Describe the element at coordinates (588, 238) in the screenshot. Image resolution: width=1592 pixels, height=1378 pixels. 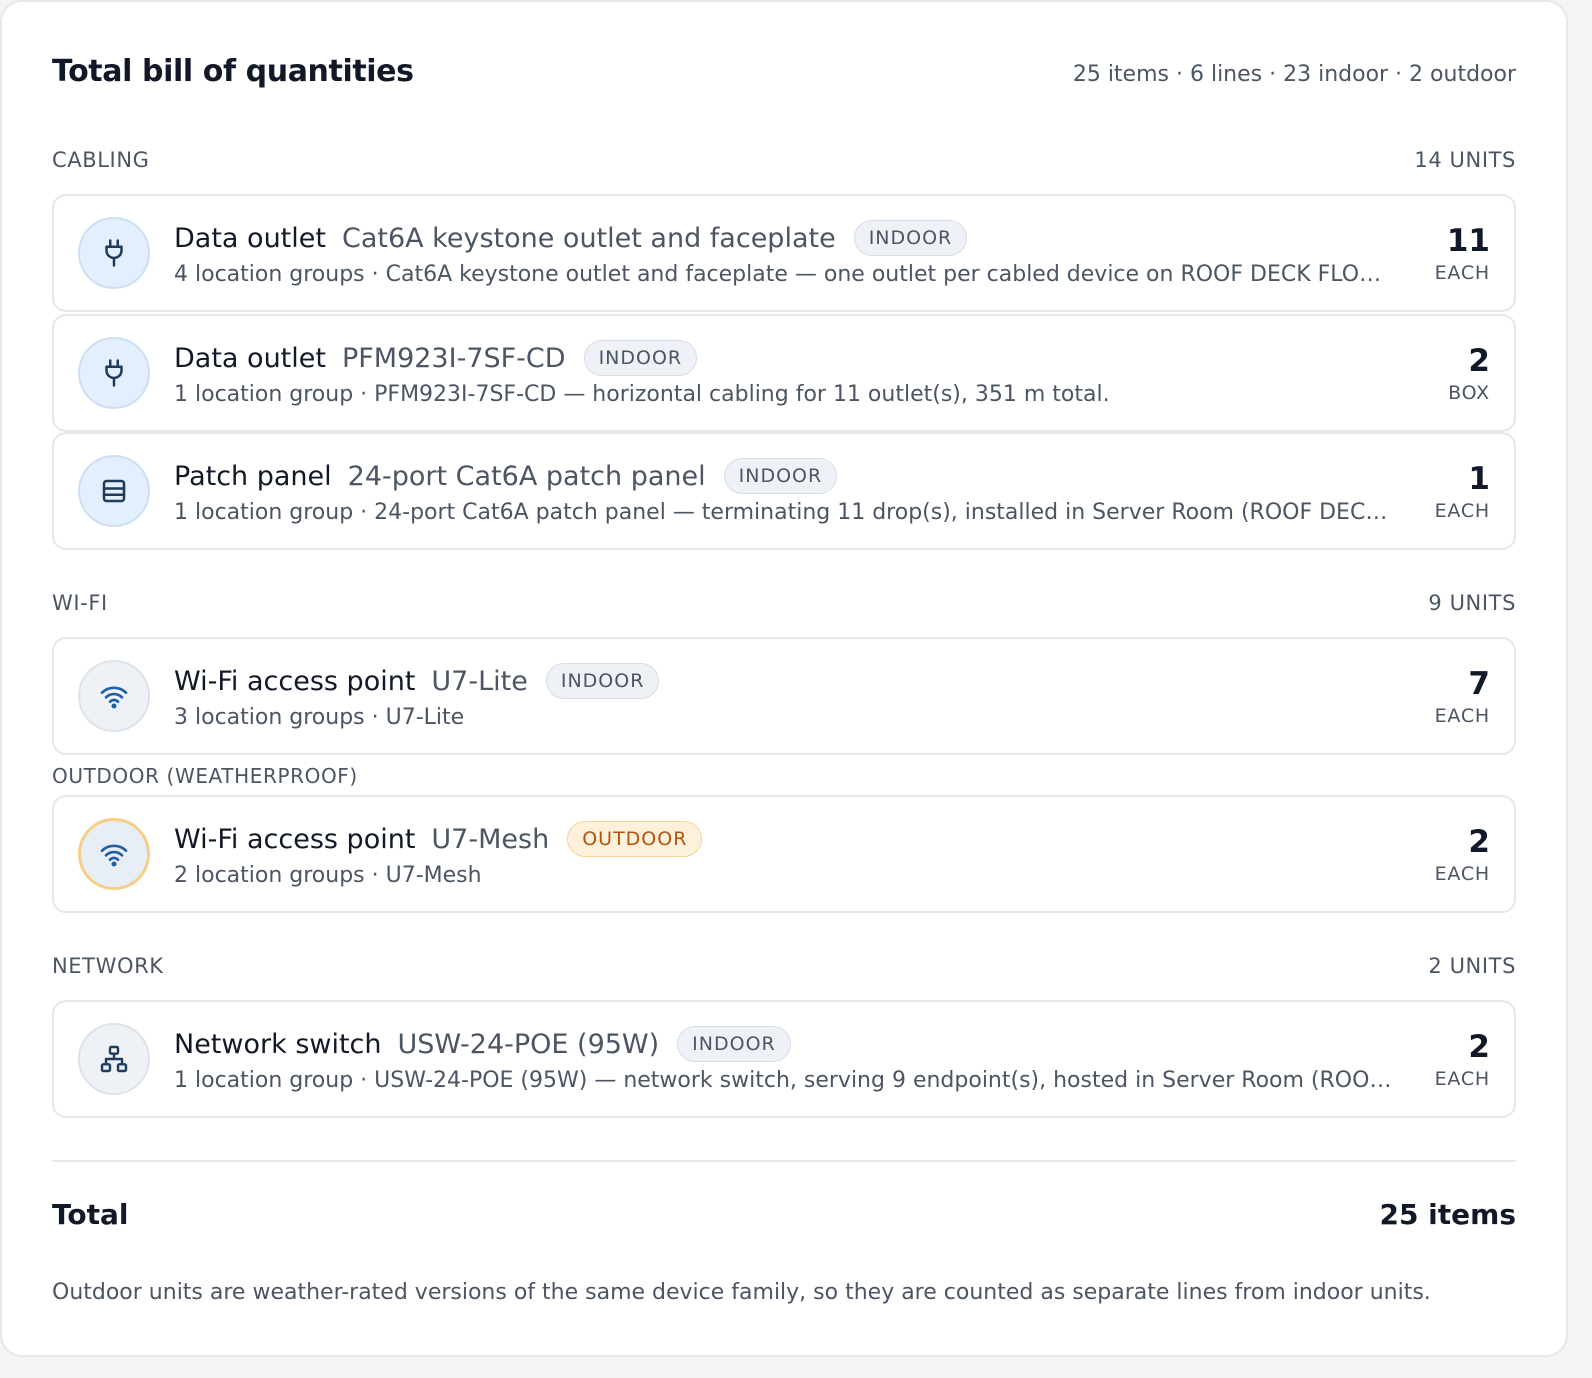
I see `item-model: Cat6A keystone outlet and faceplate` at that location.